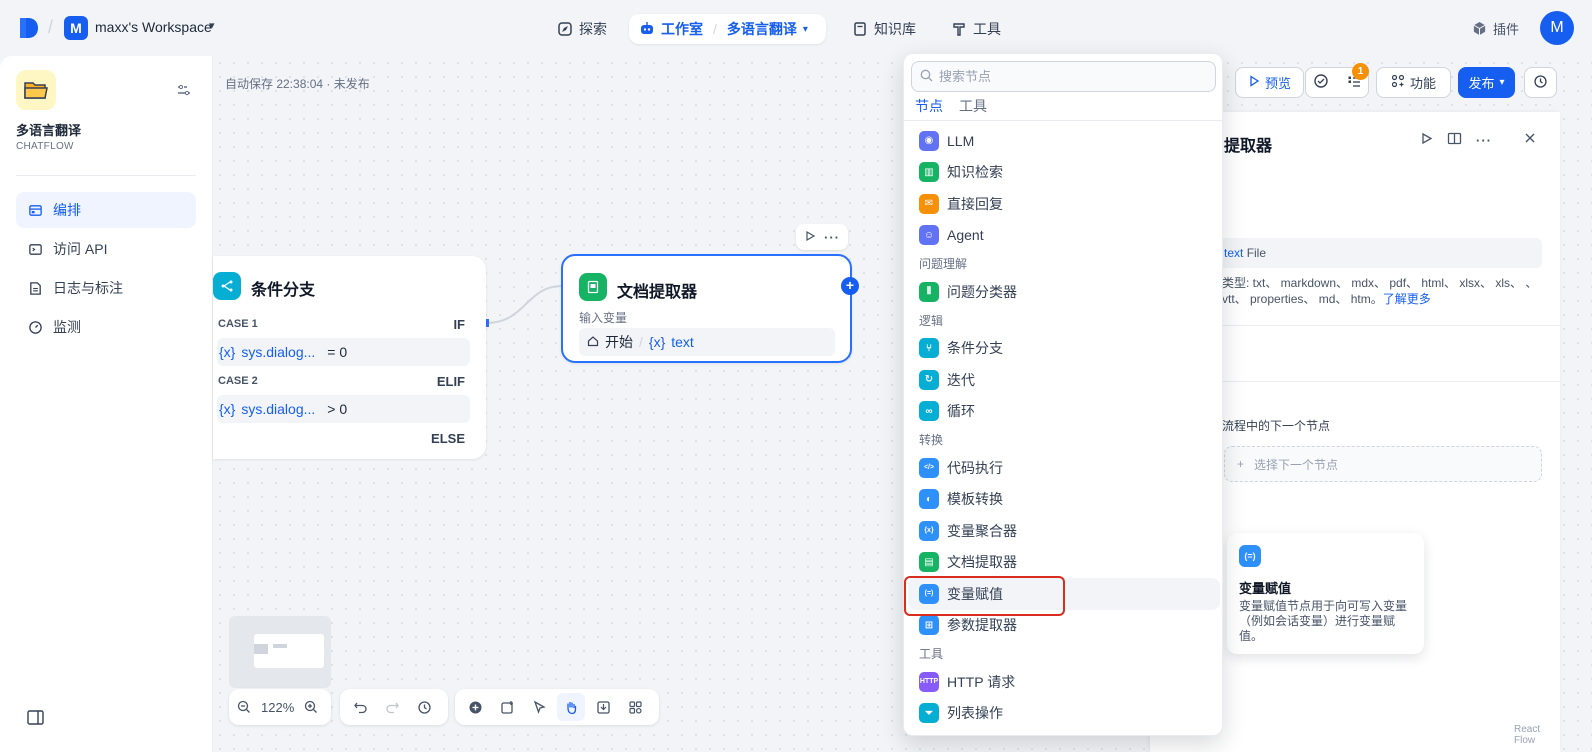 Image resolution: width=1592 pixels, height=752 pixels. Describe the element at coordinates (1063, 412) in the screenshot. I see `node-option: ∞ 循环` at that location.